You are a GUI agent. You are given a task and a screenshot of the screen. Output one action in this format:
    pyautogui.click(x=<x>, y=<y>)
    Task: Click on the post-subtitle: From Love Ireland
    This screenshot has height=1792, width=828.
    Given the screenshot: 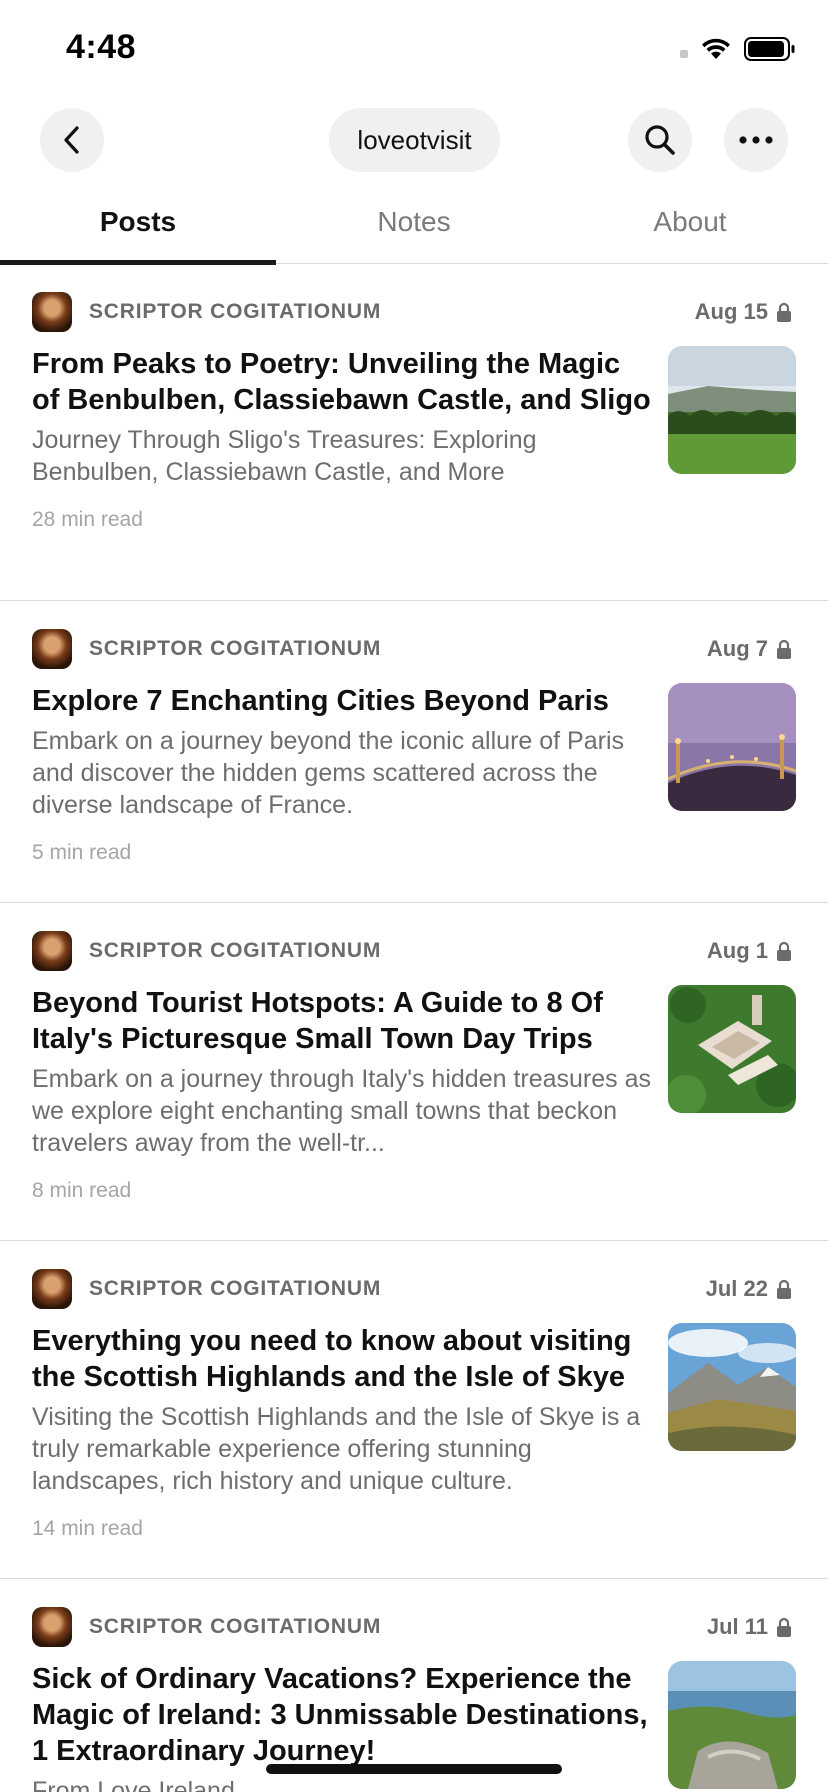 What is the action you would take?
    pyautogui.click(x=133, y=1784)
    